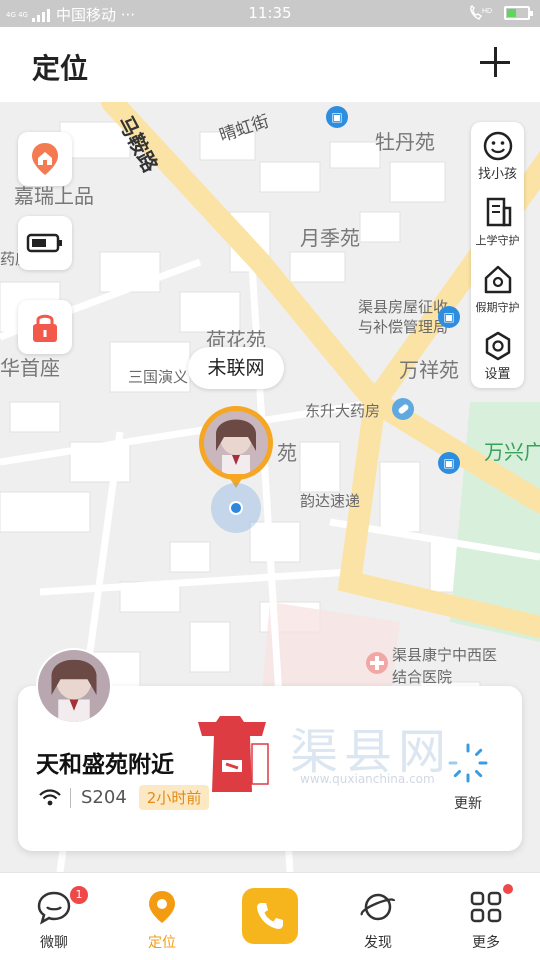 Image resolution: width=540 pixels, height=960 pixels. I want to click on pin-tooltip: 未联网, so click(236, 368).